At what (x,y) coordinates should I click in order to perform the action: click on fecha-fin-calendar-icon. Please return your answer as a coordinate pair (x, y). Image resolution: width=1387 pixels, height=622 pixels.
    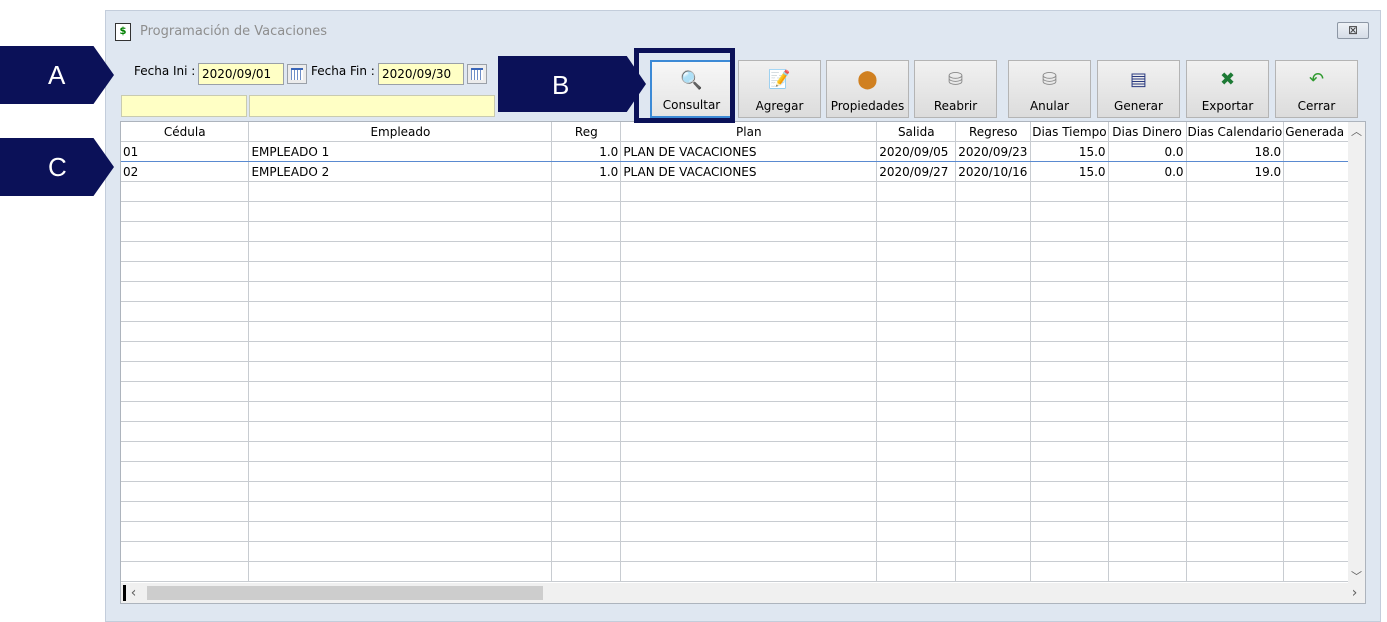
    Looking at the image, I should click on (477, 74).